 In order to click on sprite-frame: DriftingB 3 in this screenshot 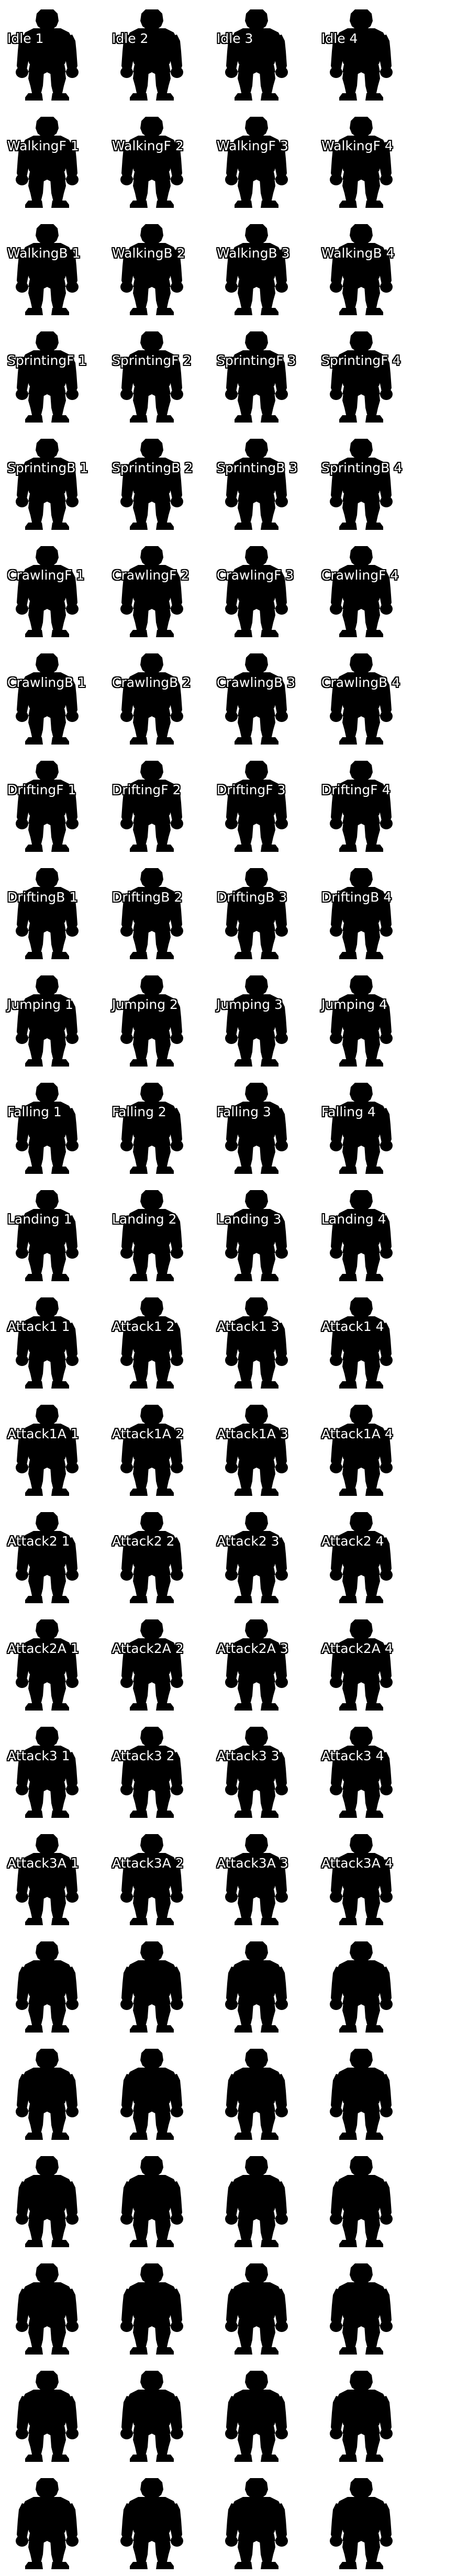, I will do `click(262, 912)`.